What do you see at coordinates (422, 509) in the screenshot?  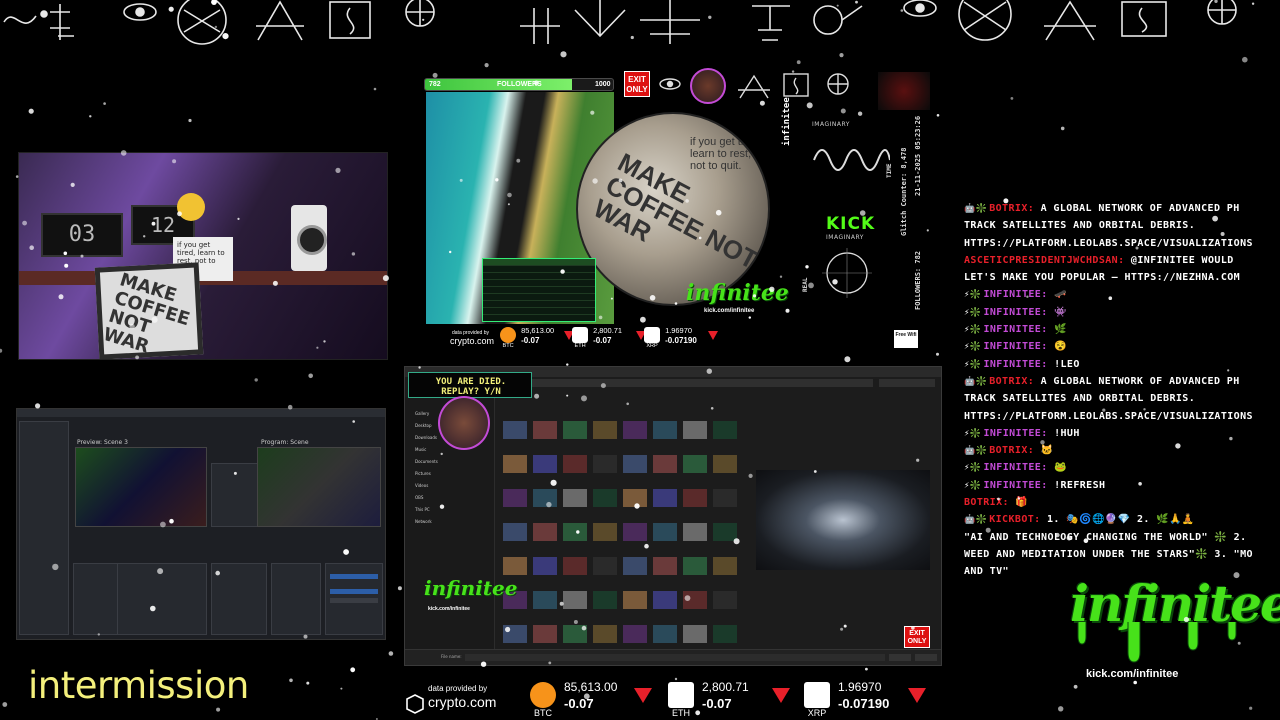 I see `explorer-sidebar-item: This PC` at bounding box center [422, 509].